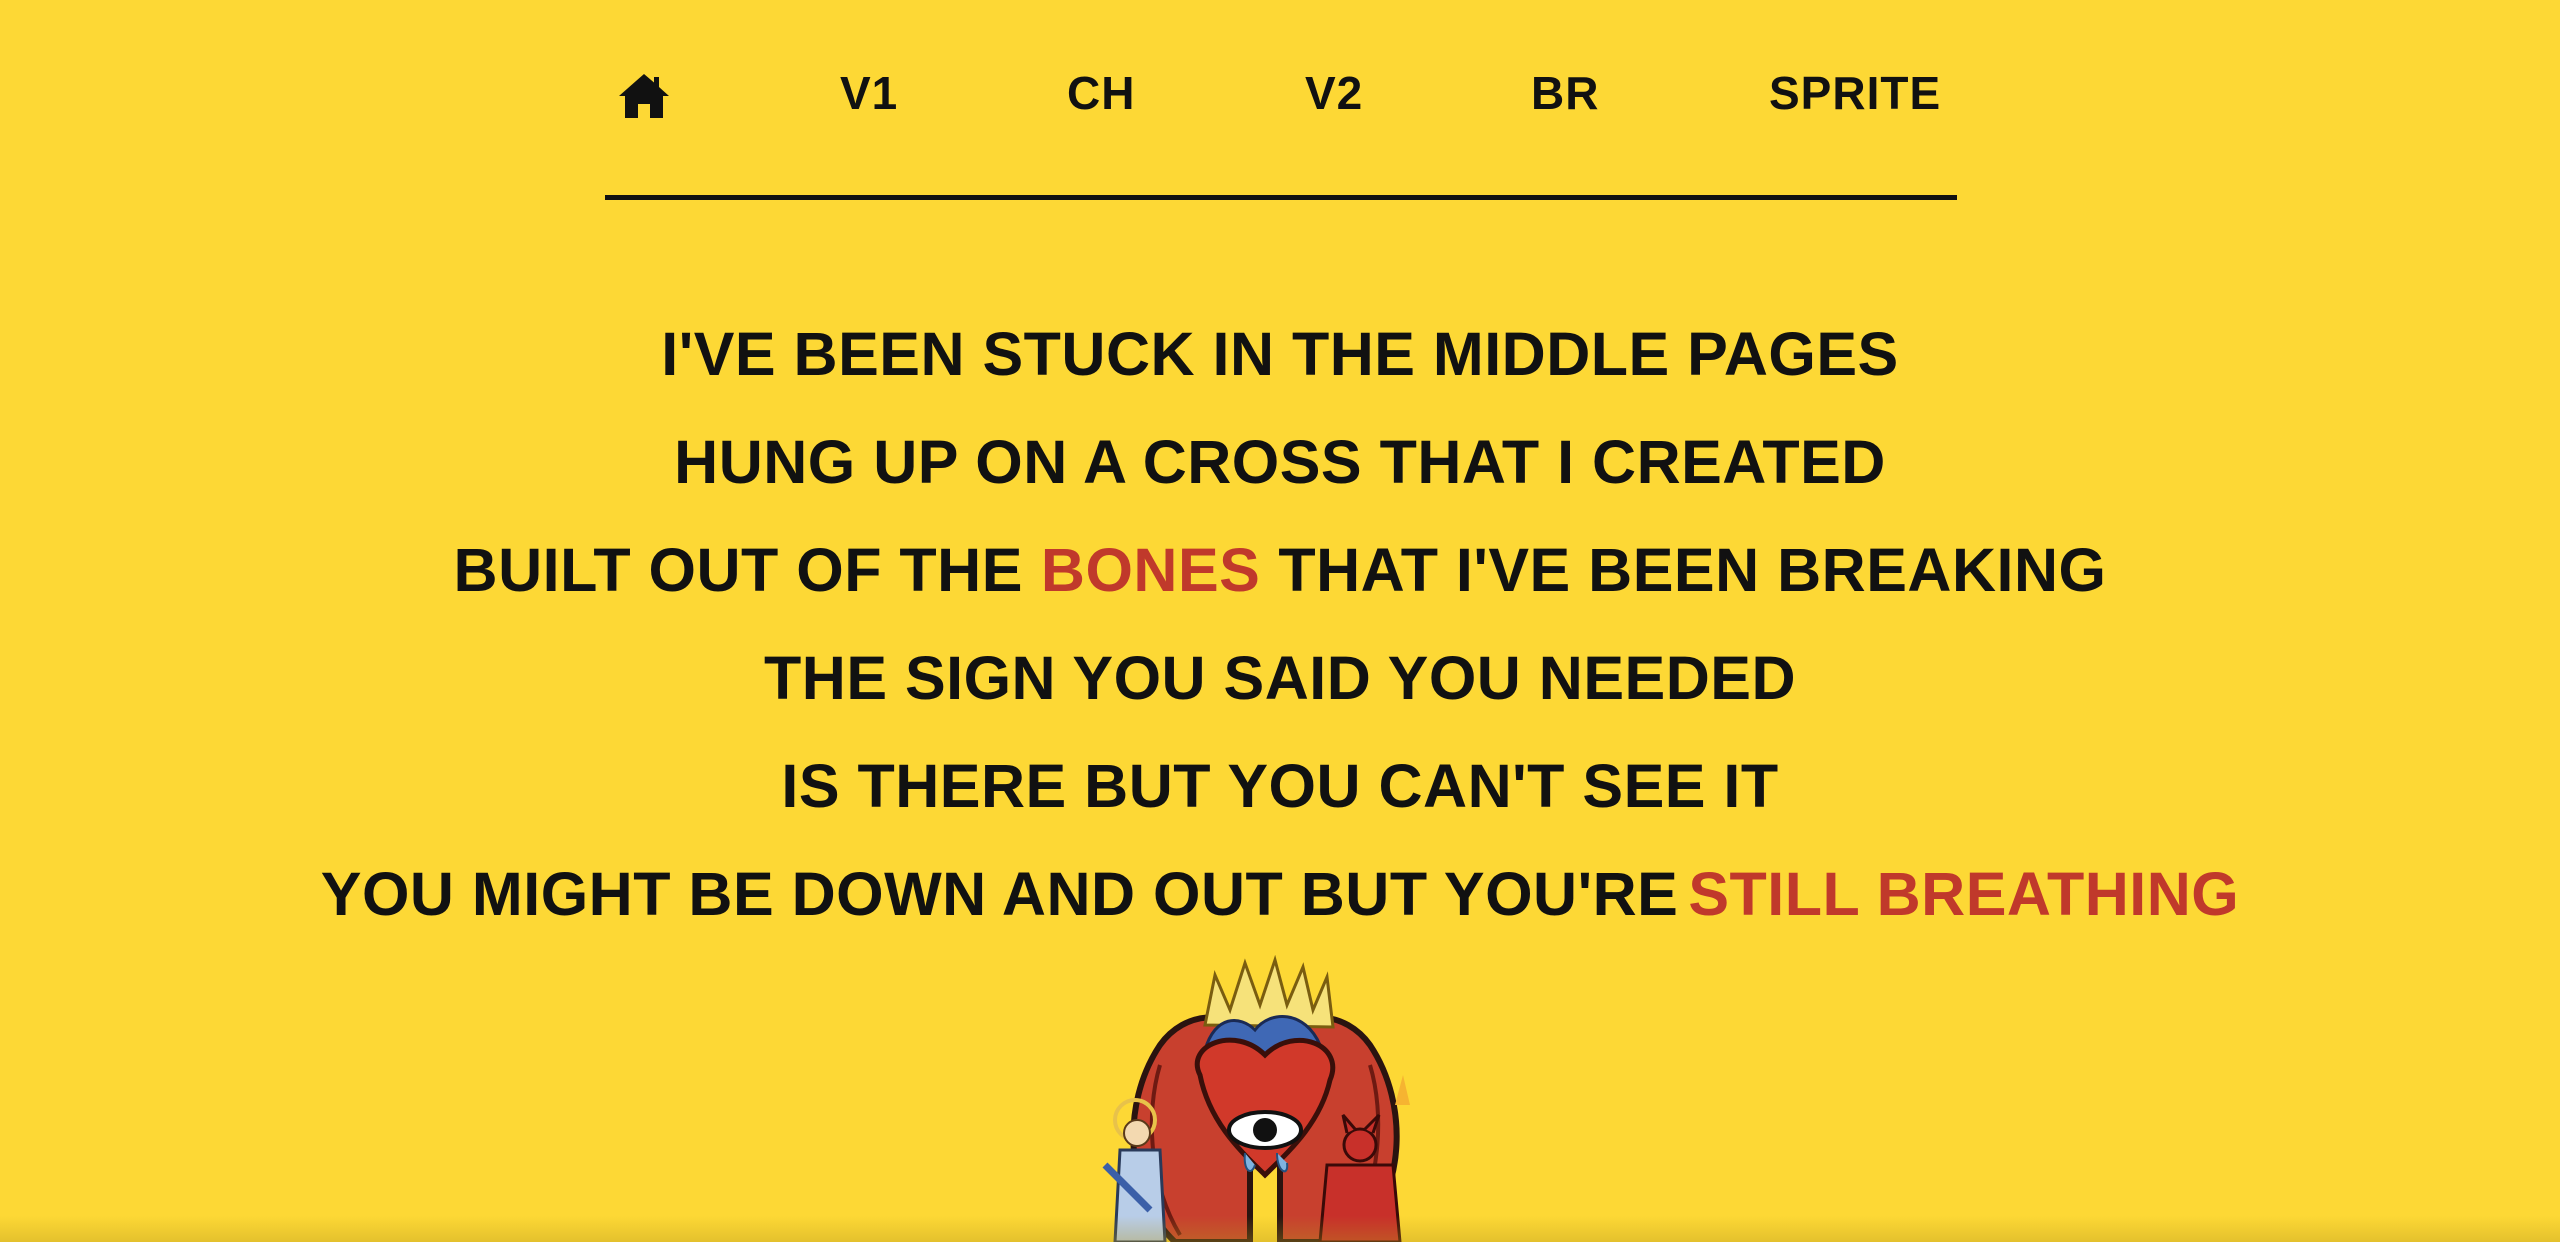 The width and height of the screenshot is (2560, 1242). I want to click on lyric-line-6-pre: YOU MIGHT BE DOWN AND OUT BUT YOU'RE, so click(999, 894).